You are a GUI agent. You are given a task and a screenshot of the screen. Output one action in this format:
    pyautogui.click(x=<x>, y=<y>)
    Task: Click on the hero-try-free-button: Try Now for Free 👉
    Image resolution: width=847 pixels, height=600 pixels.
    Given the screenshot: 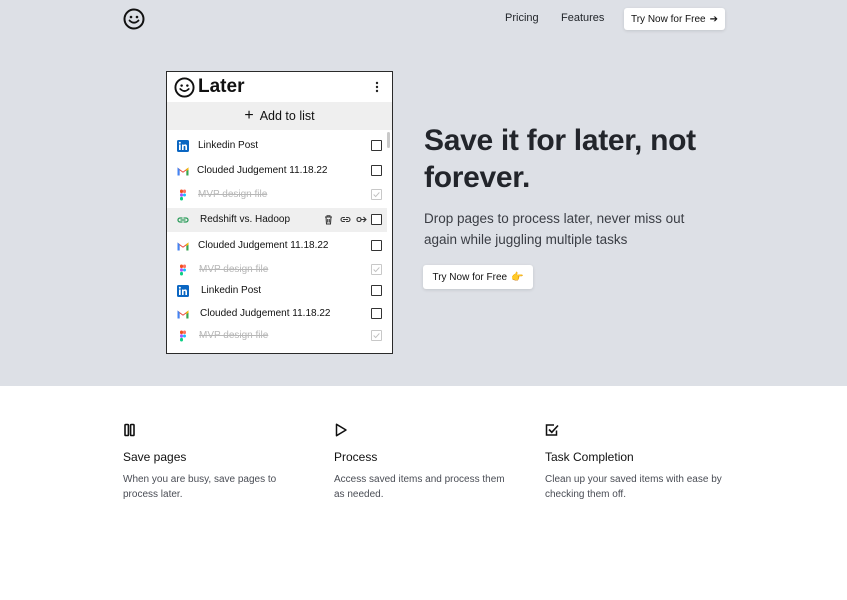 What is the action you would take?
    pyautogui.click(x=478, y=277)
    